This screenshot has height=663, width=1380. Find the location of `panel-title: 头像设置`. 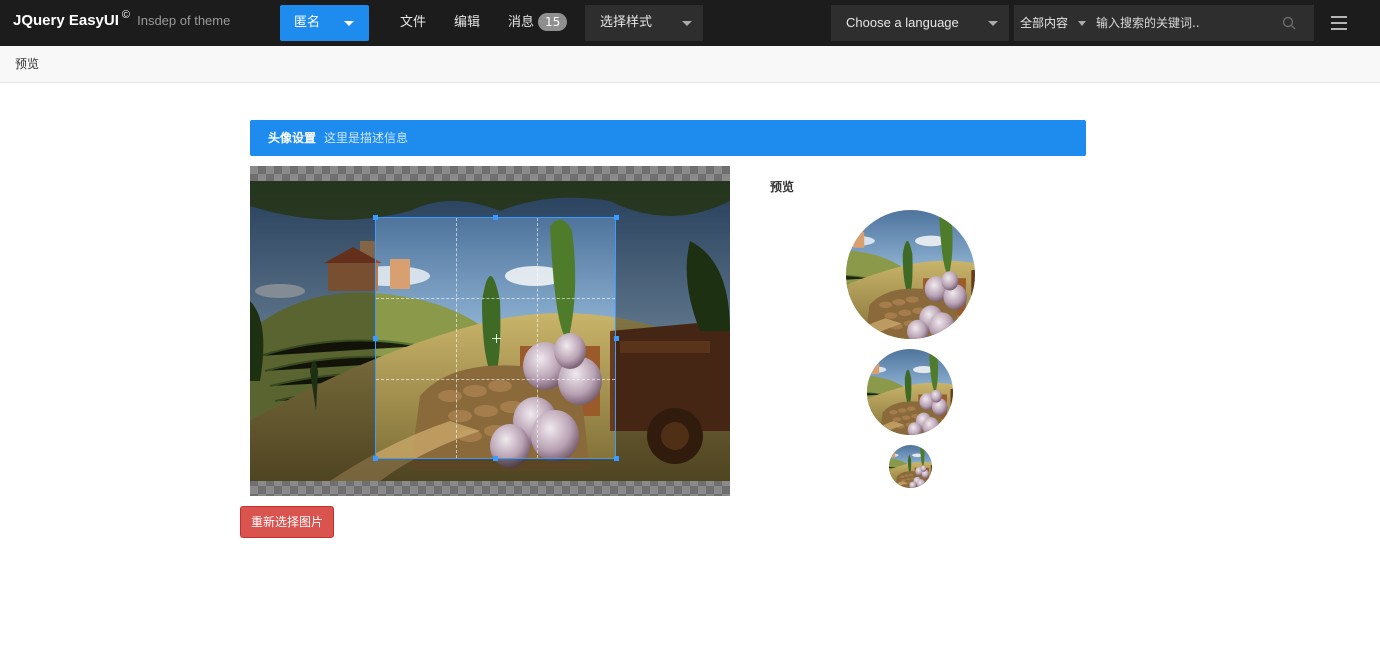

panel-title: 头像设置 is located at coordinates (292, 138).